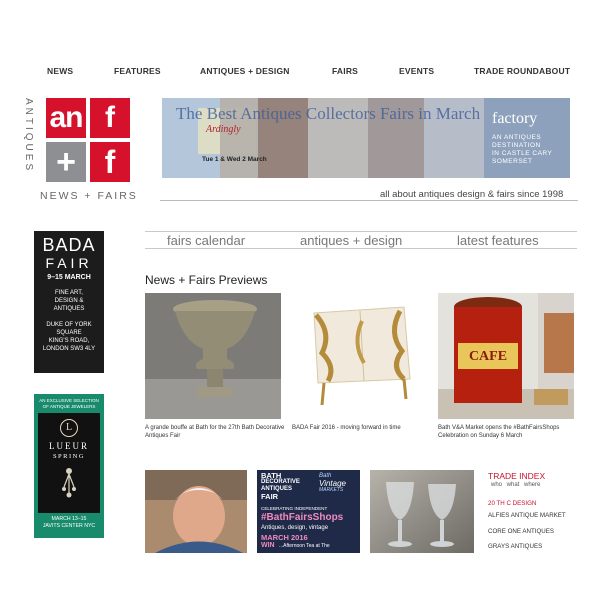  What do you see at coordinates (66, 162) in the screenshot?
I see `logo-tile-plus: +` at bounding box center [66, 162].